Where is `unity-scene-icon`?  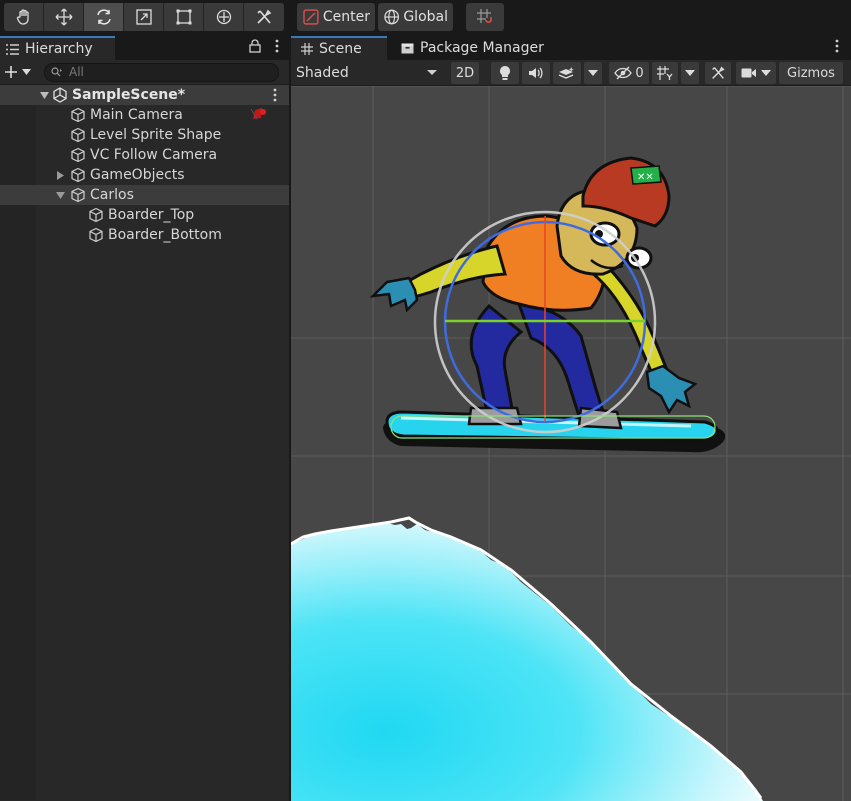
unity-scene-icon is located at coordinates (60, 95).